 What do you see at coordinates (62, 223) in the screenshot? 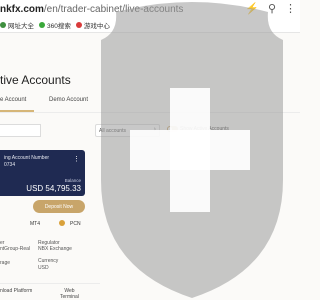
I see `platform-icon` at bounding box center [62, 223].